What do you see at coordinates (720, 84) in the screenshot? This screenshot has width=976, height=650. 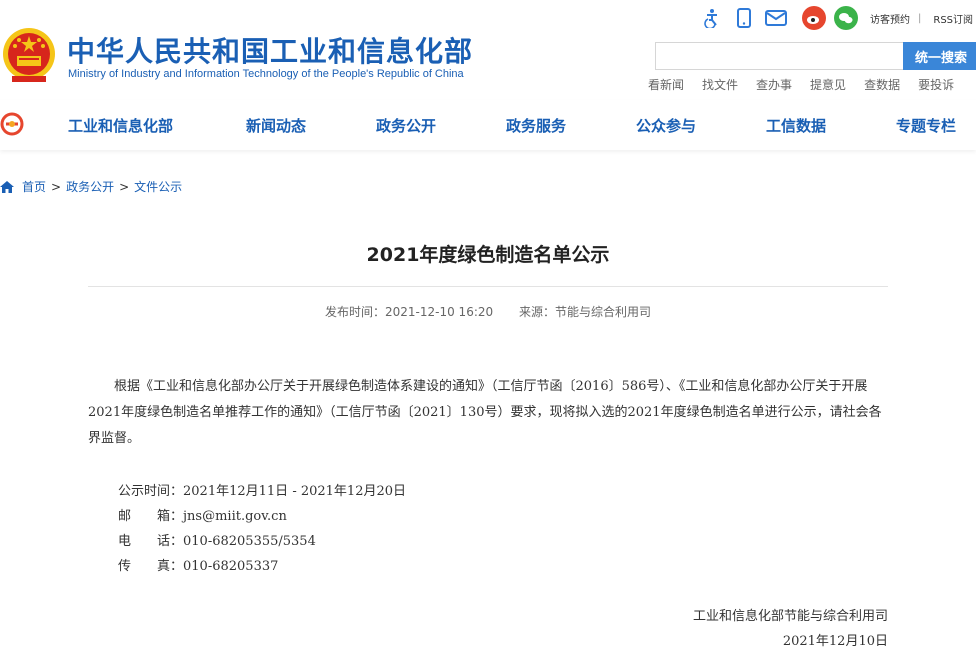 I see `quick-link-files: 找文件` at bounding box center [720, 84].